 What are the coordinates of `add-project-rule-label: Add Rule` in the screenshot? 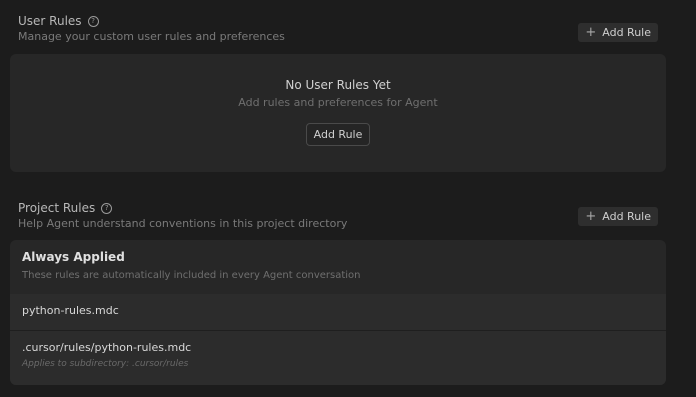 It's located at (626, 216).